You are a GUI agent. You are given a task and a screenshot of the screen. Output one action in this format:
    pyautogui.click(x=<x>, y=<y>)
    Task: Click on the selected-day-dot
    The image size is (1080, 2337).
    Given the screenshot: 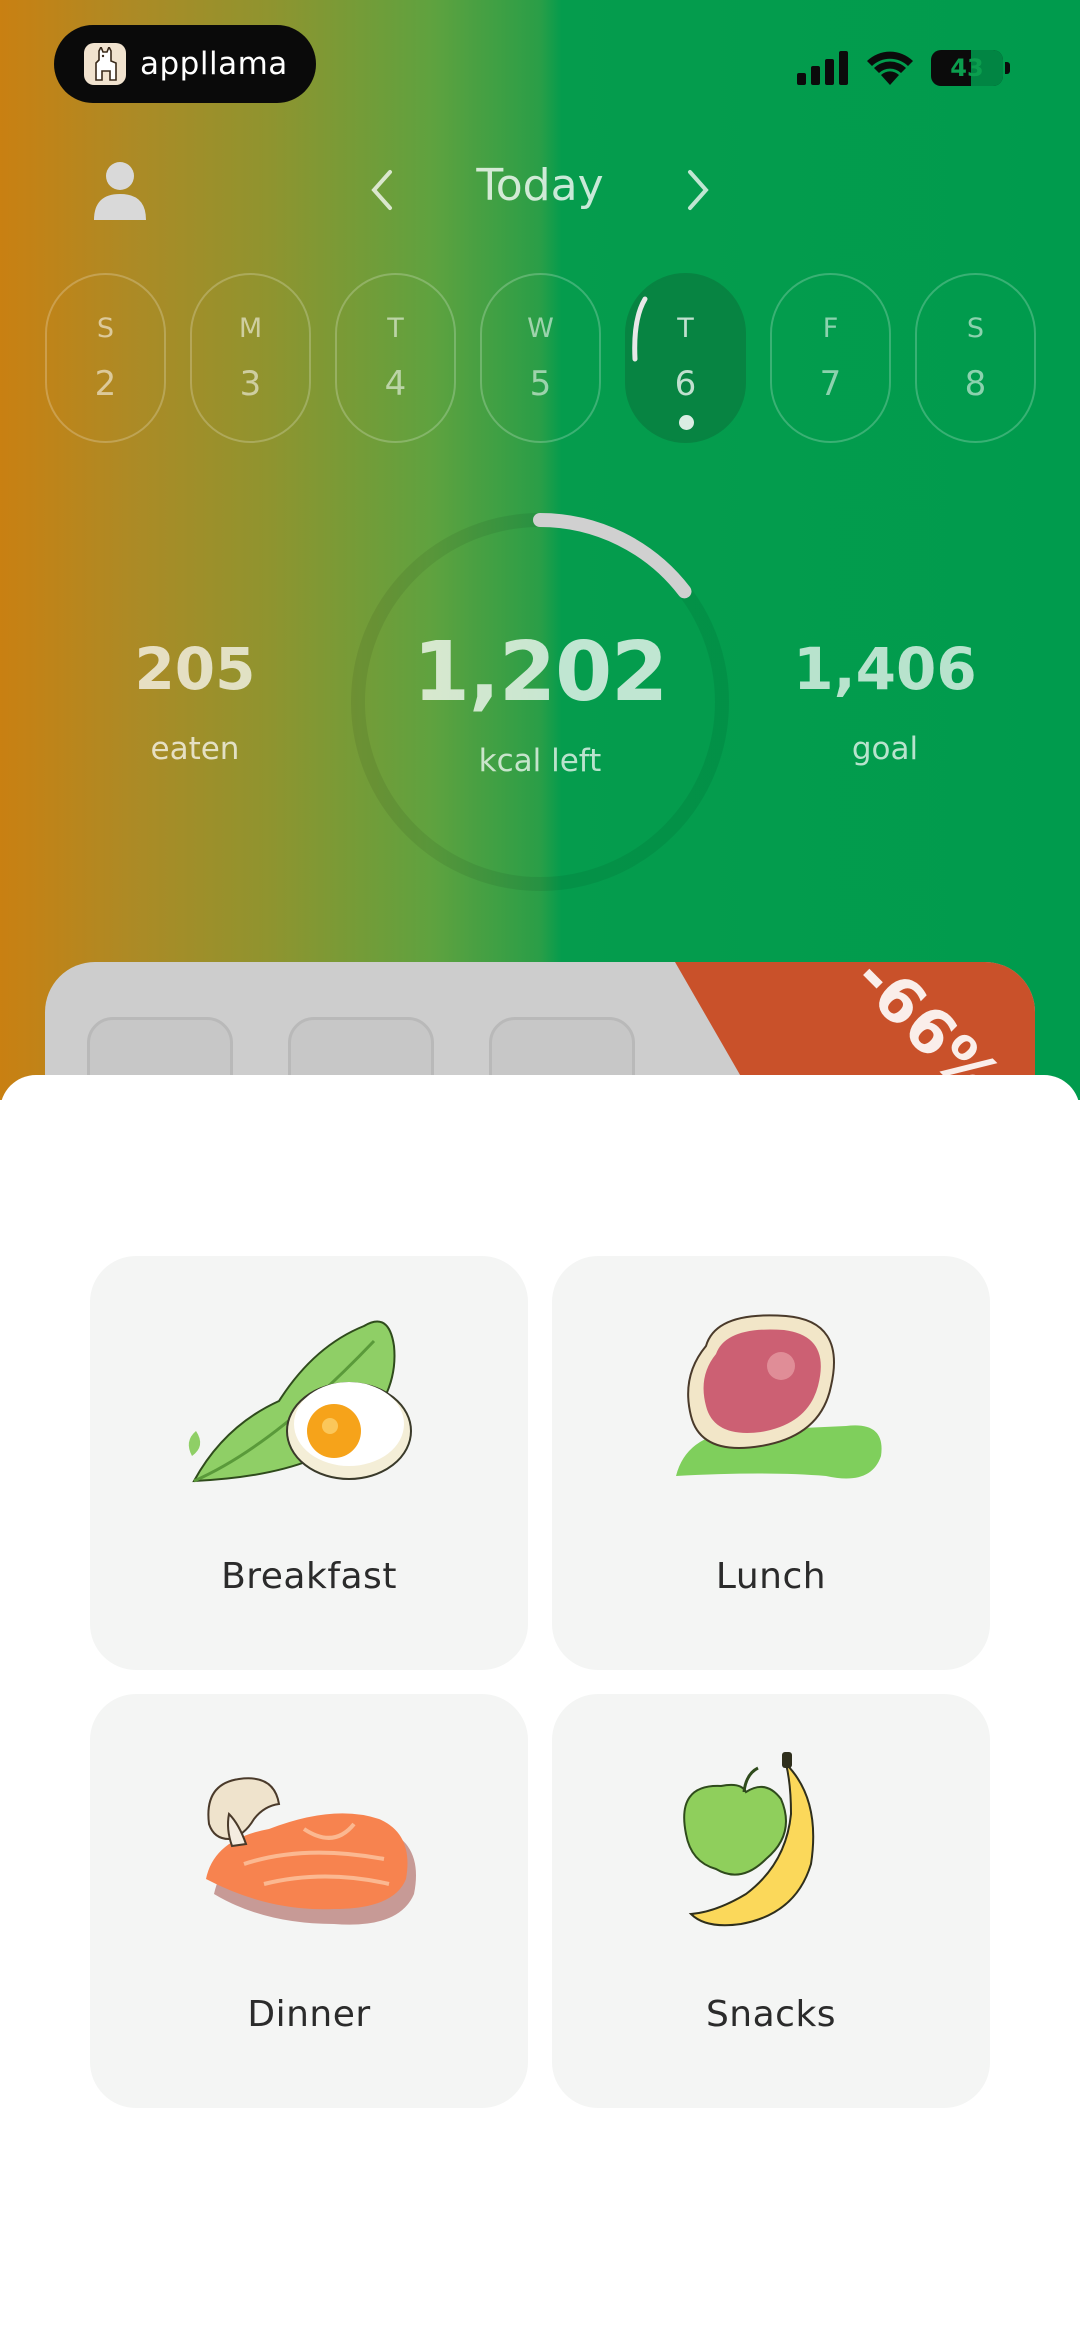 What is the action you would take?
    pyautogui.click(x=686, y=422)
    